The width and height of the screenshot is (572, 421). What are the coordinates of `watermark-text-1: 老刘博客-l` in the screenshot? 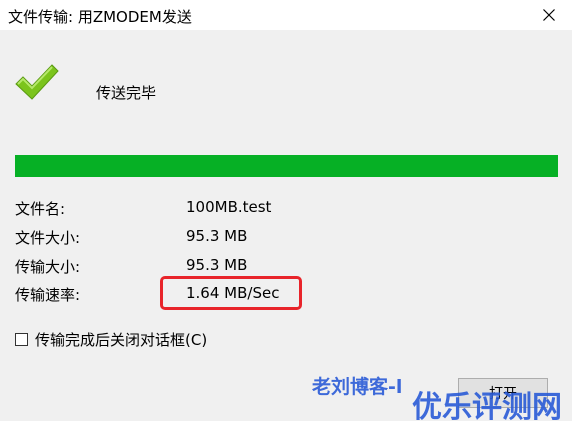 It's located at (357, 387).